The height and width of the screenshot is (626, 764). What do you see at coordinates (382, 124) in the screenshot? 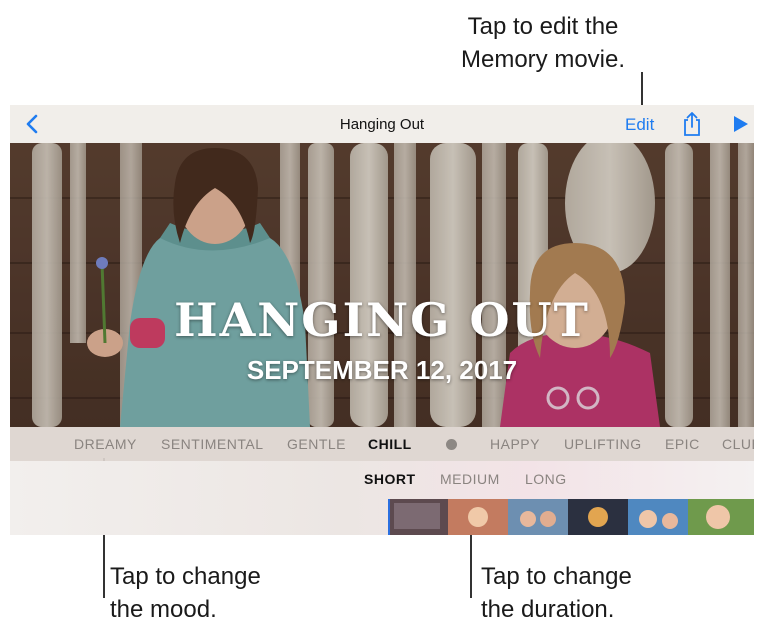
I see `navigation-bar: Hanging Out Edit` at bounding box center [382, 124].